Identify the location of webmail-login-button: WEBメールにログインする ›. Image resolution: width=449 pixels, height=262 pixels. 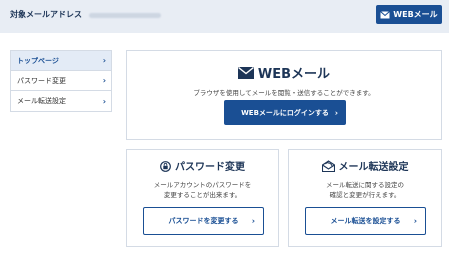
(285, 112).